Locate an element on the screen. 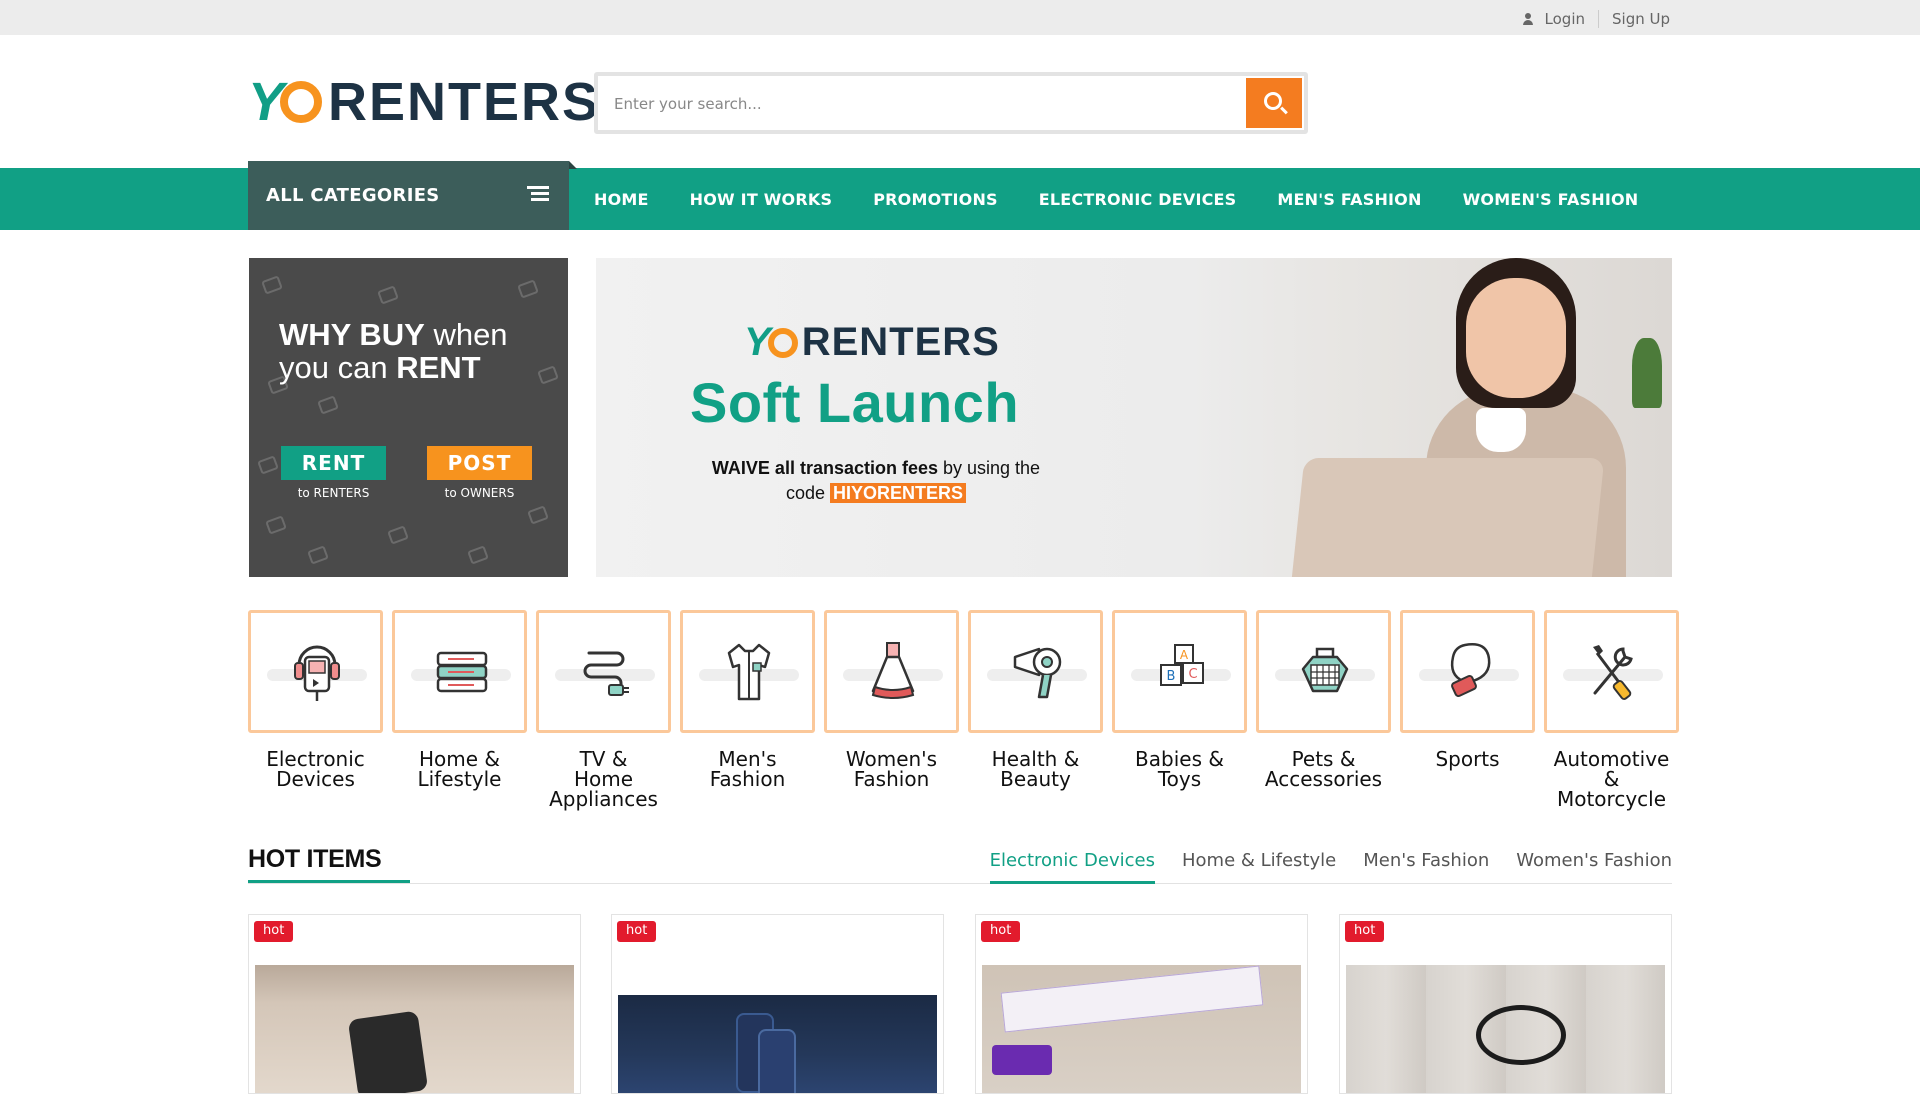  shirt-icon is located at coordinates (749, 672).